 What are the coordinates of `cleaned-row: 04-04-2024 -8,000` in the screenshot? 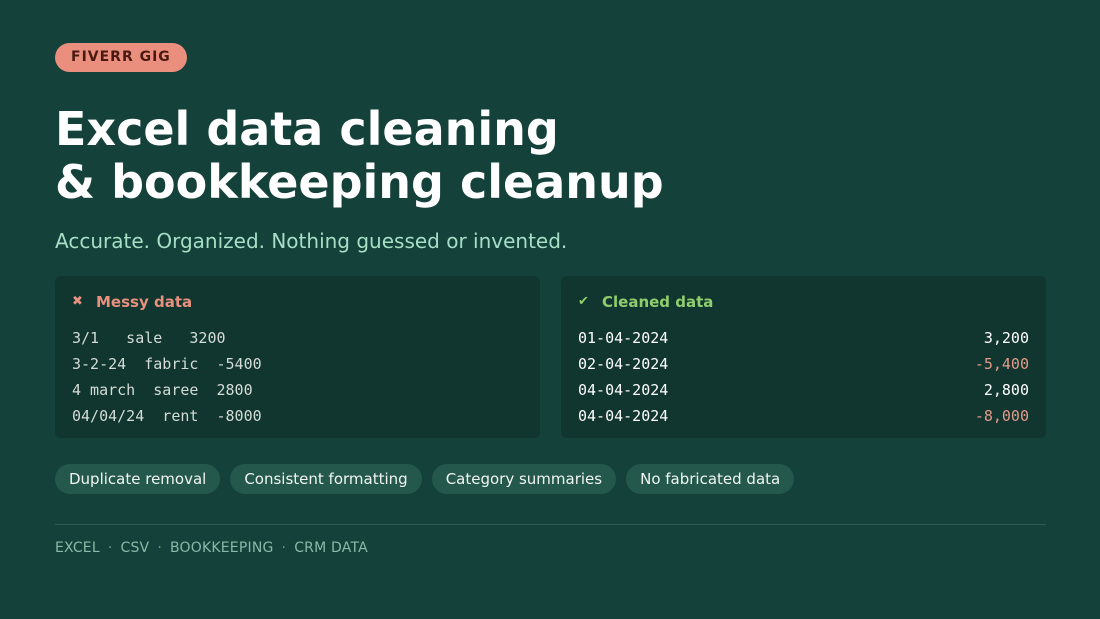 It's located at (803, 416).